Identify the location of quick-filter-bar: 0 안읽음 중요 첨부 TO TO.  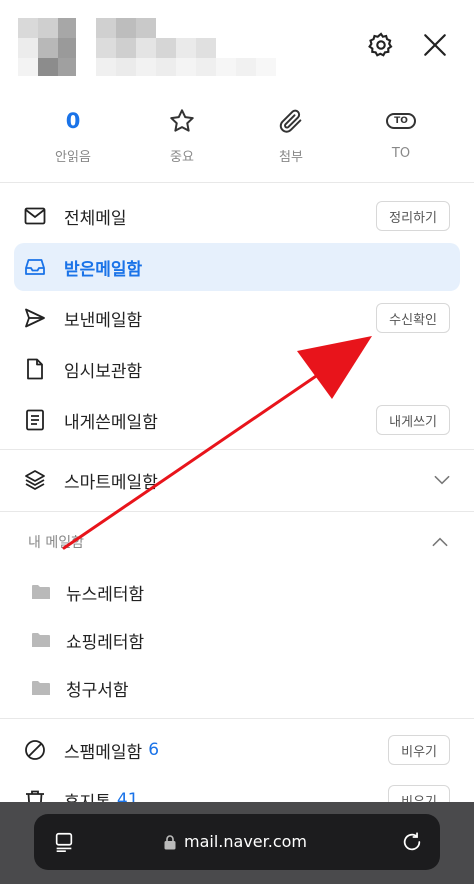
(237, 140).